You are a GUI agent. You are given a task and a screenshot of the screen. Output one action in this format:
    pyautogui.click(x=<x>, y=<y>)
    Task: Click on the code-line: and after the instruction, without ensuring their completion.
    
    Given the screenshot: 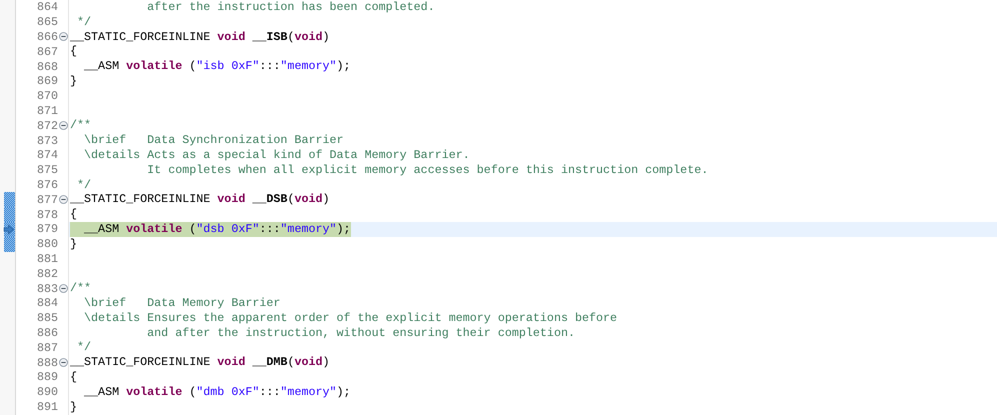 What is the action you would take?
    pyautogui.click(x=360, y=333)
    